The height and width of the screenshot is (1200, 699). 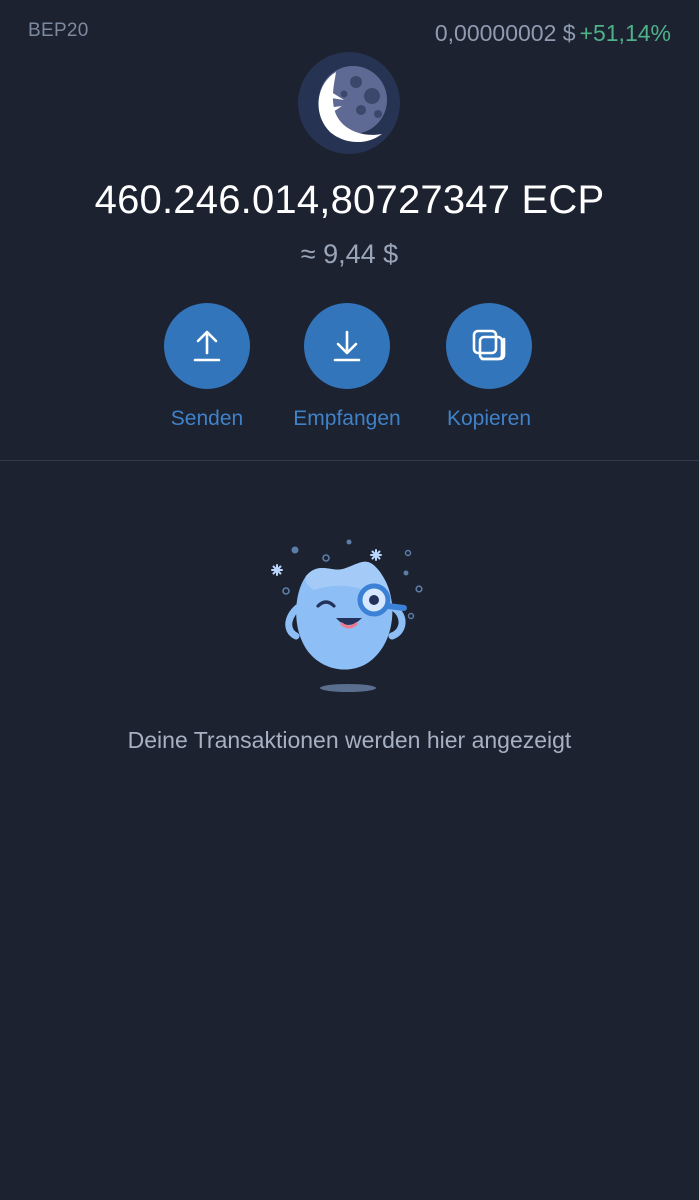 What do you see at coordinates (207, 419) in the screenshot?
I see `send-label: Senden` at bounding box center [207, 419].